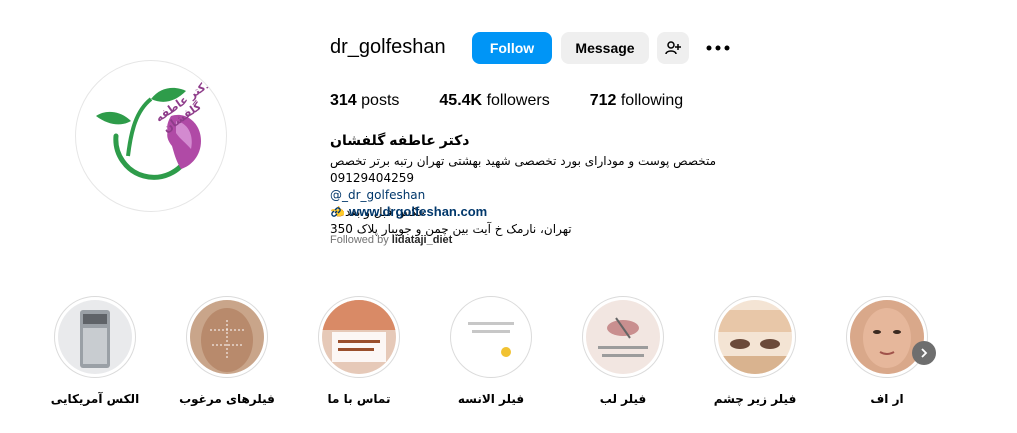  Describe the element at coordinates (887, 399) in the screenshot. I see `highlight-label: ار اف` at that location.